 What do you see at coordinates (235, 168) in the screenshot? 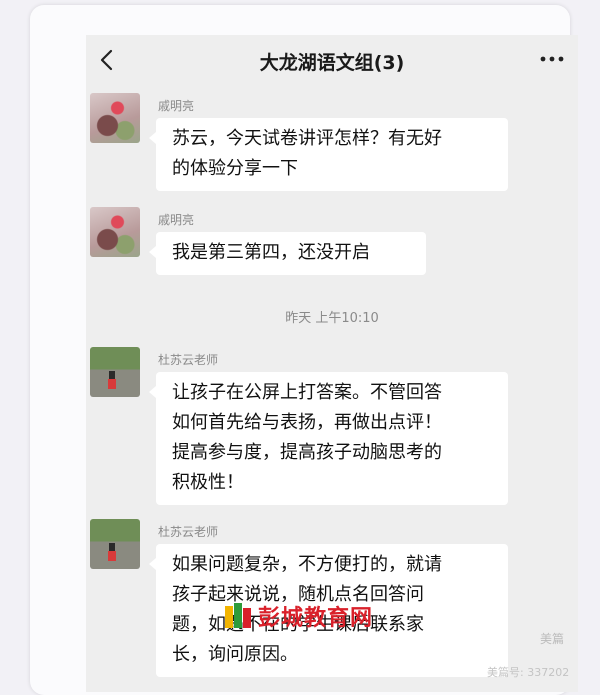
I see `message-text: 的体验分享一下` at bounding box center [235, 168].